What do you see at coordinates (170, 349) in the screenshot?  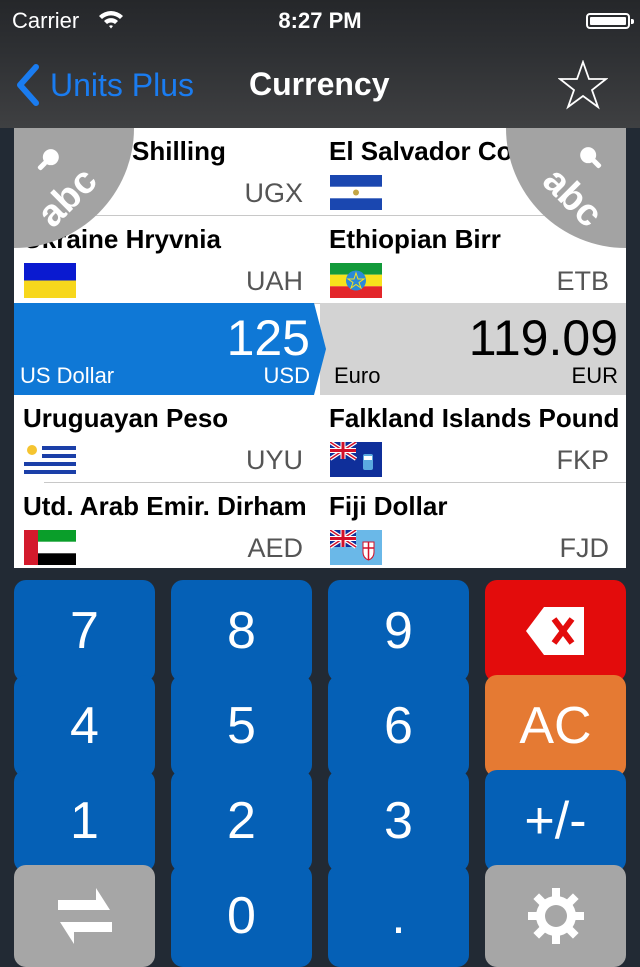 I see `from-currency: 125 US Dollar USD` at bounding box center [170, 349].